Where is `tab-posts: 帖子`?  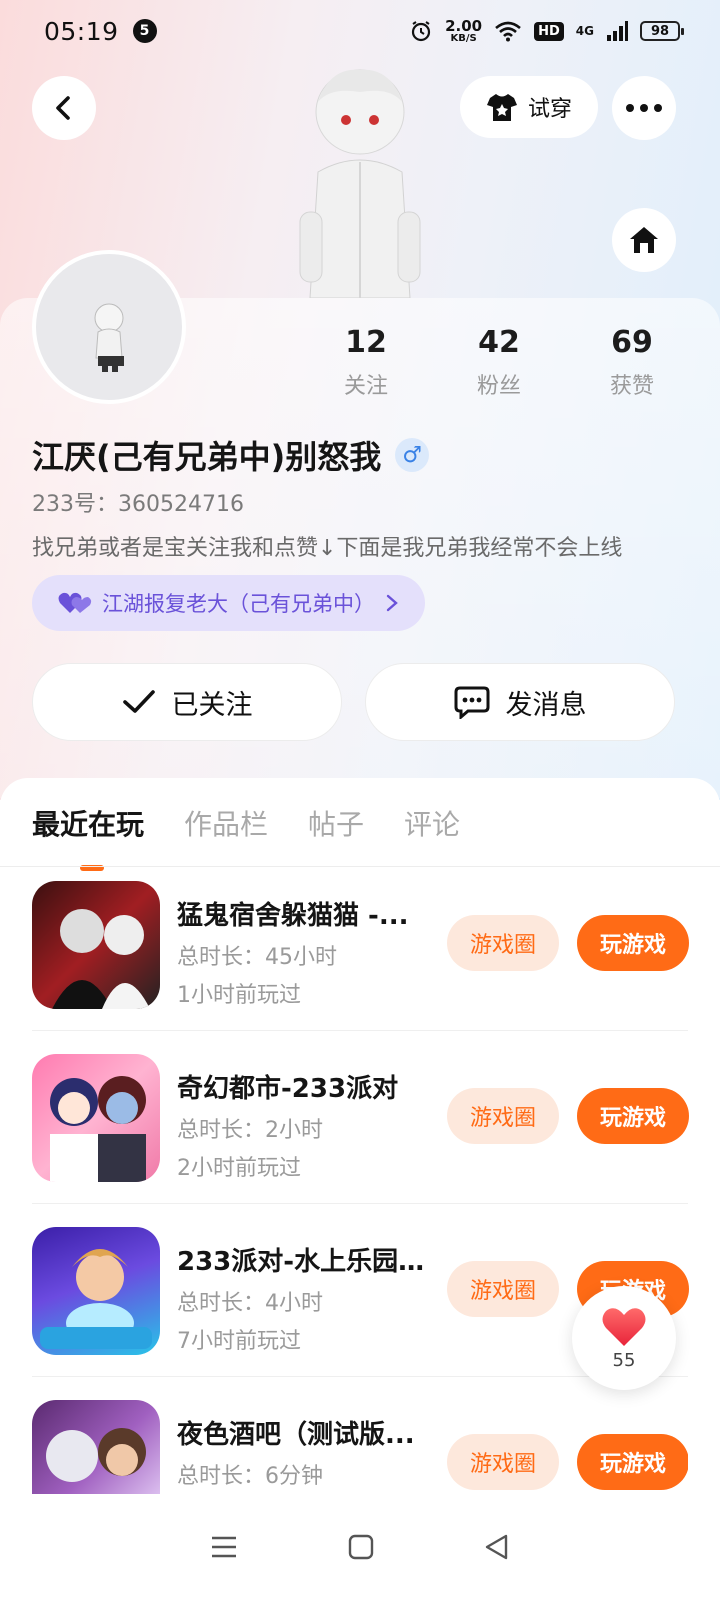 tab-posts: 帖子 is located at coordinates (336, 814).